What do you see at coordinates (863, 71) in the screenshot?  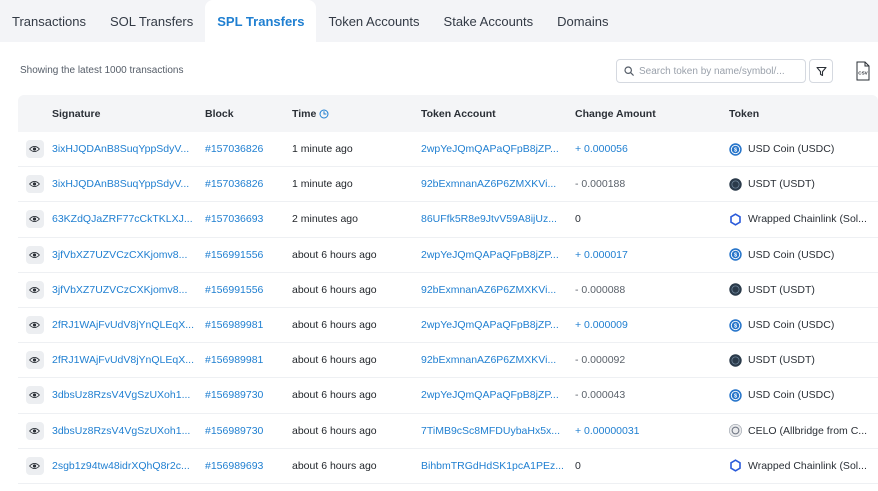 I see `csv-export-button: CSV` at bounding box center [863, 71].